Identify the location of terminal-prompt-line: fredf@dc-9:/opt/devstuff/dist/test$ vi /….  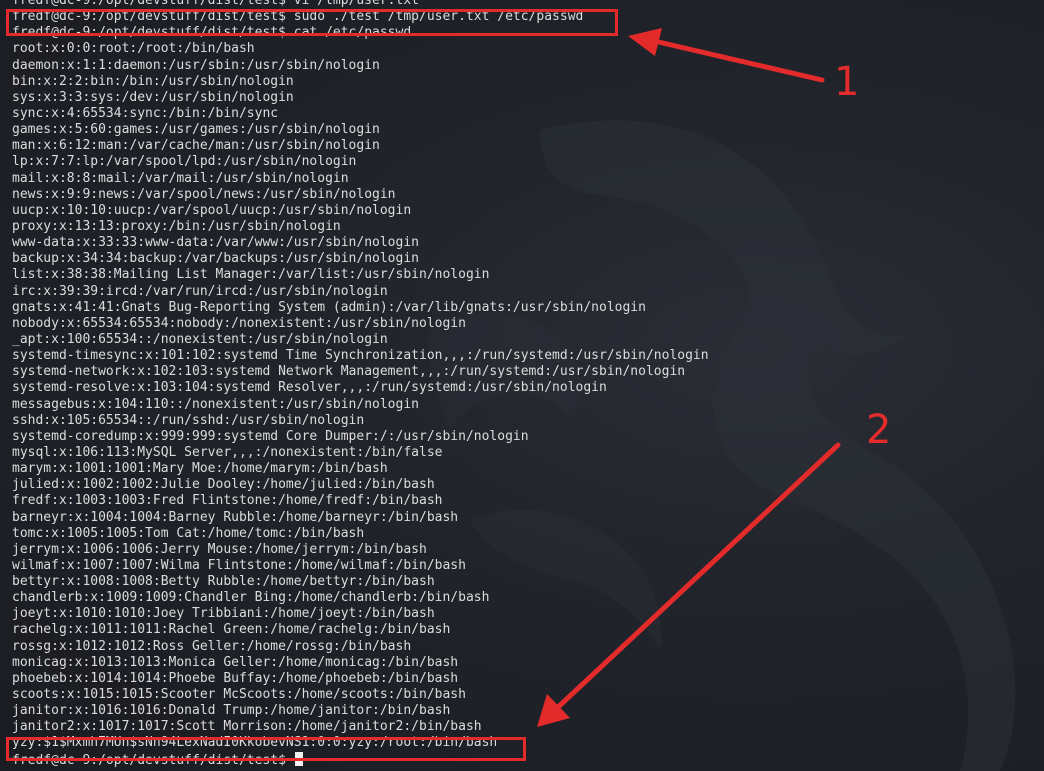
(215, 4).